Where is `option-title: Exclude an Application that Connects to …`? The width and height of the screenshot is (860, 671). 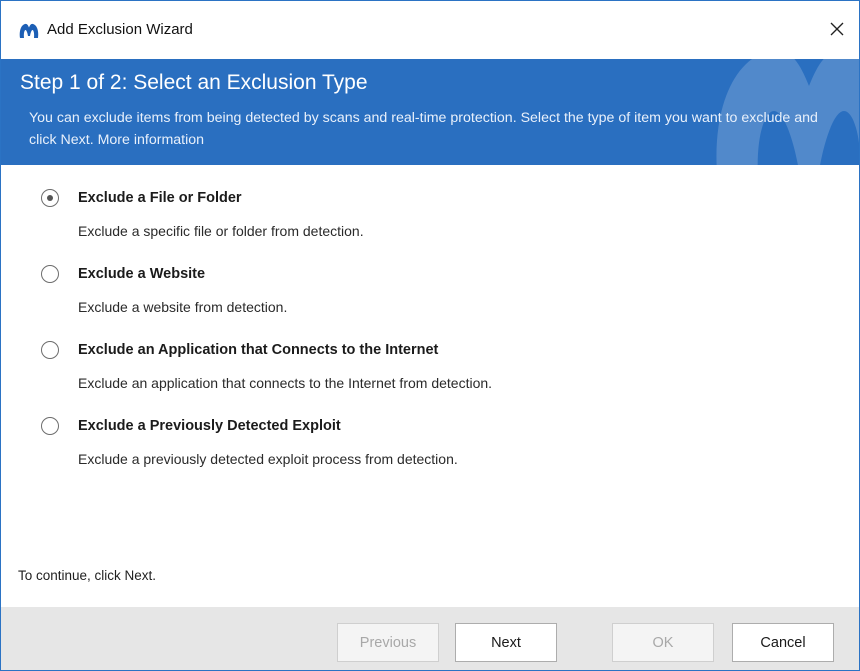
option-title: Exclude an Application that Connects to … is located at coordinates (258, 350).